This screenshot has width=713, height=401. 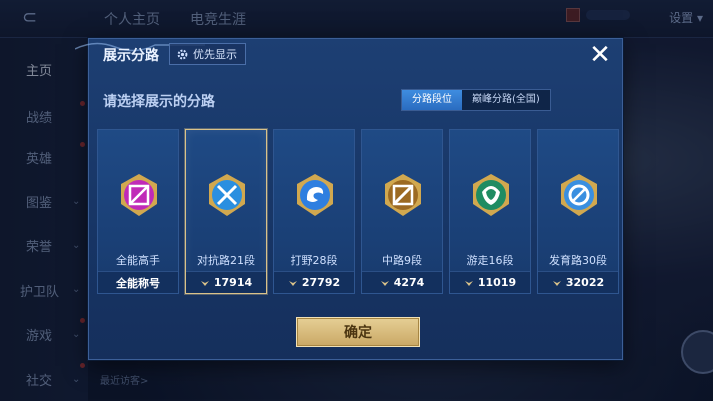 I want to click on lane-footer-value: 4274, so click(x=409, y=282).